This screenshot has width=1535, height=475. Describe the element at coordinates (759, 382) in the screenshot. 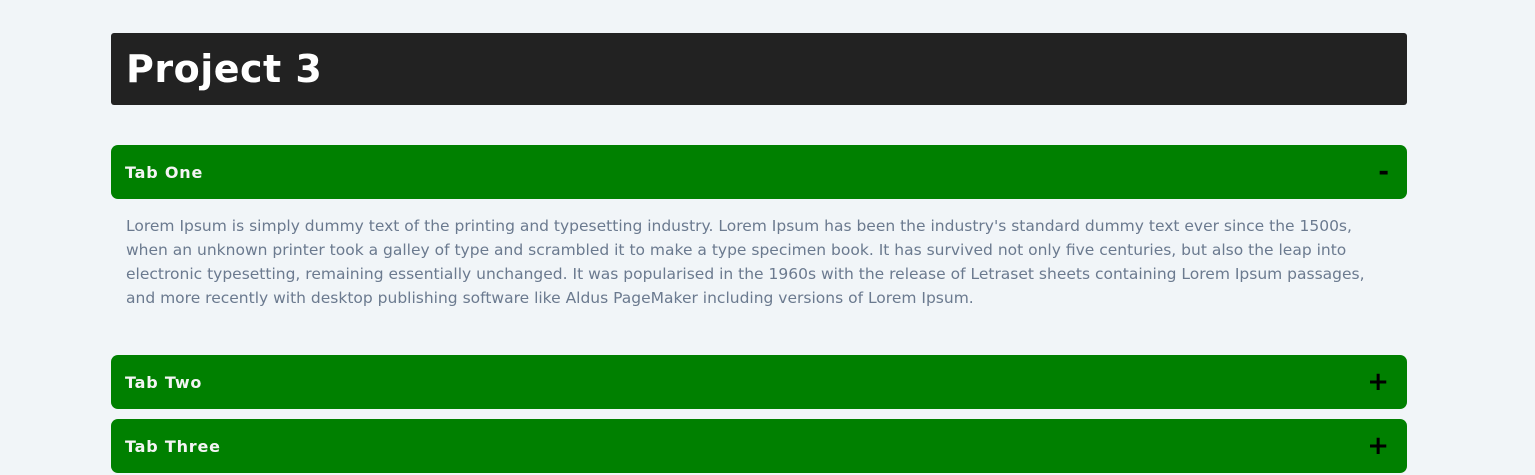

I see `tab-two-header: Tab Two +` at that location.